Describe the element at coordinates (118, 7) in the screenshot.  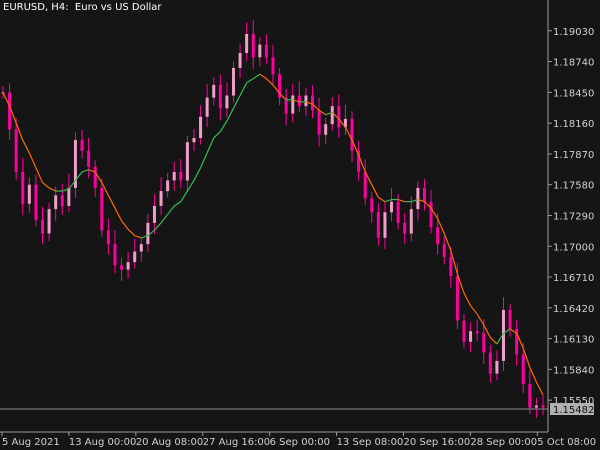
I see `symbol-description: Euro vs US Dollar` at that location.